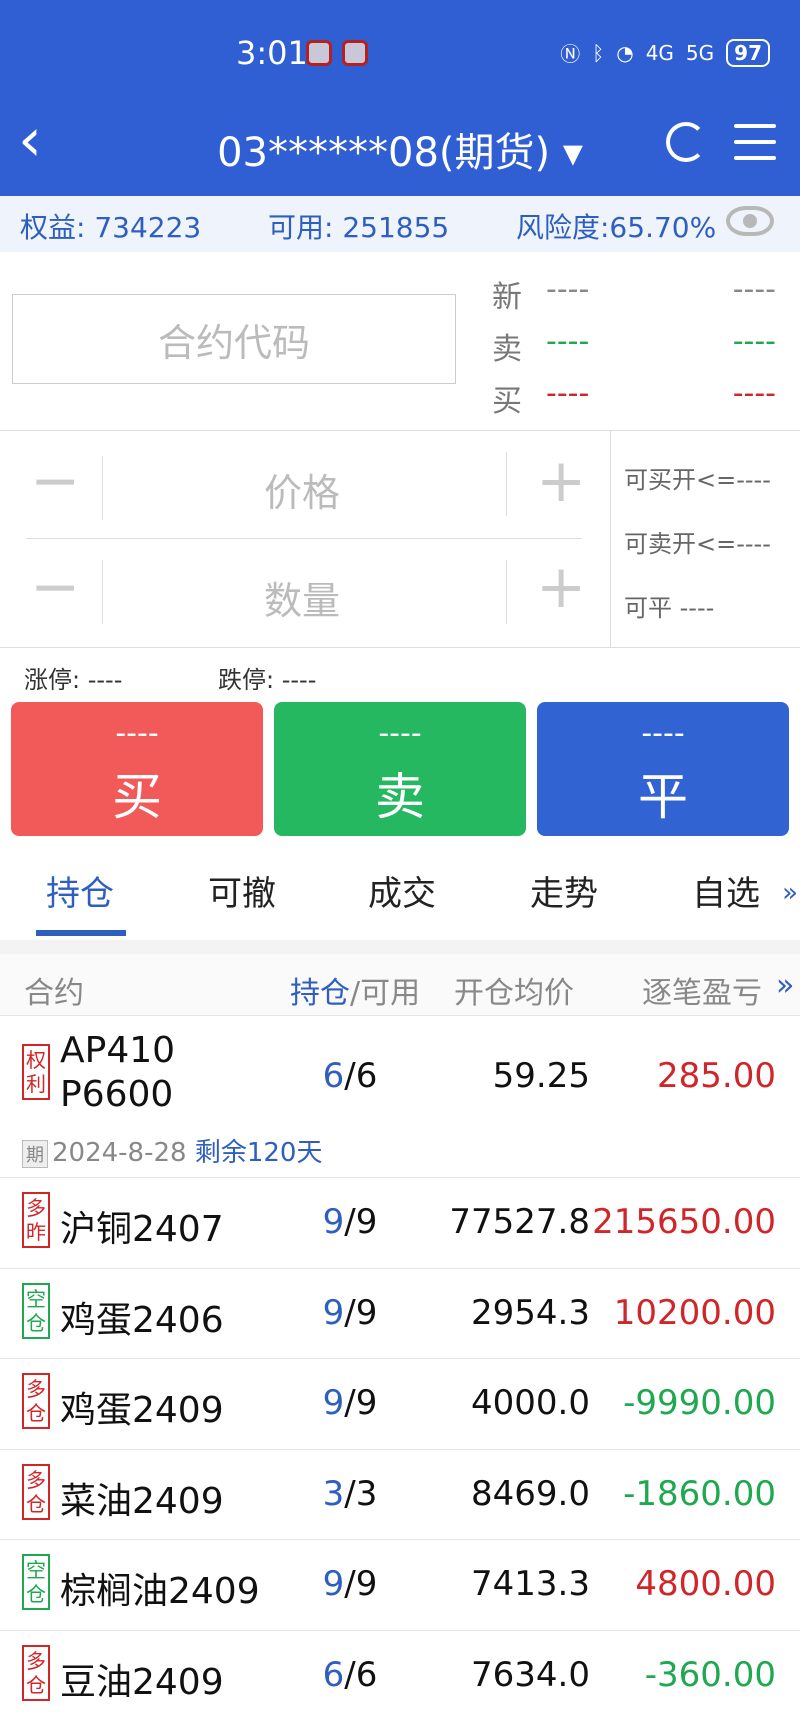 The width and height of the screenshot is (800, 1721). I want to click on sell-button: ---- 卖, so click(400, 769).